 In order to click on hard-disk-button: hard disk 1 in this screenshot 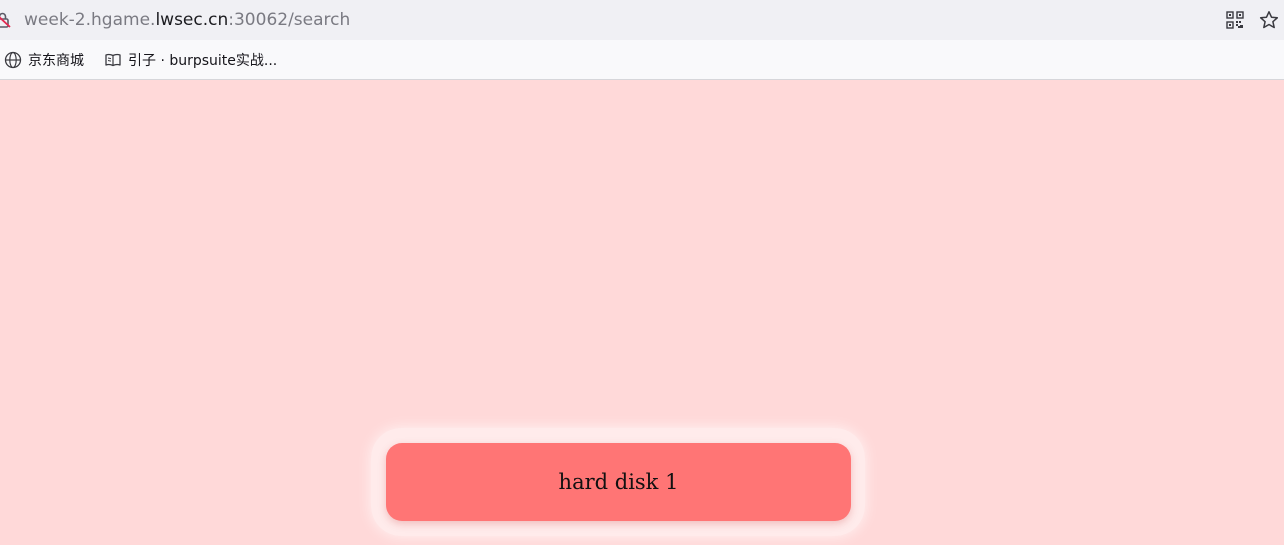, I will do `click(618, 482)`.